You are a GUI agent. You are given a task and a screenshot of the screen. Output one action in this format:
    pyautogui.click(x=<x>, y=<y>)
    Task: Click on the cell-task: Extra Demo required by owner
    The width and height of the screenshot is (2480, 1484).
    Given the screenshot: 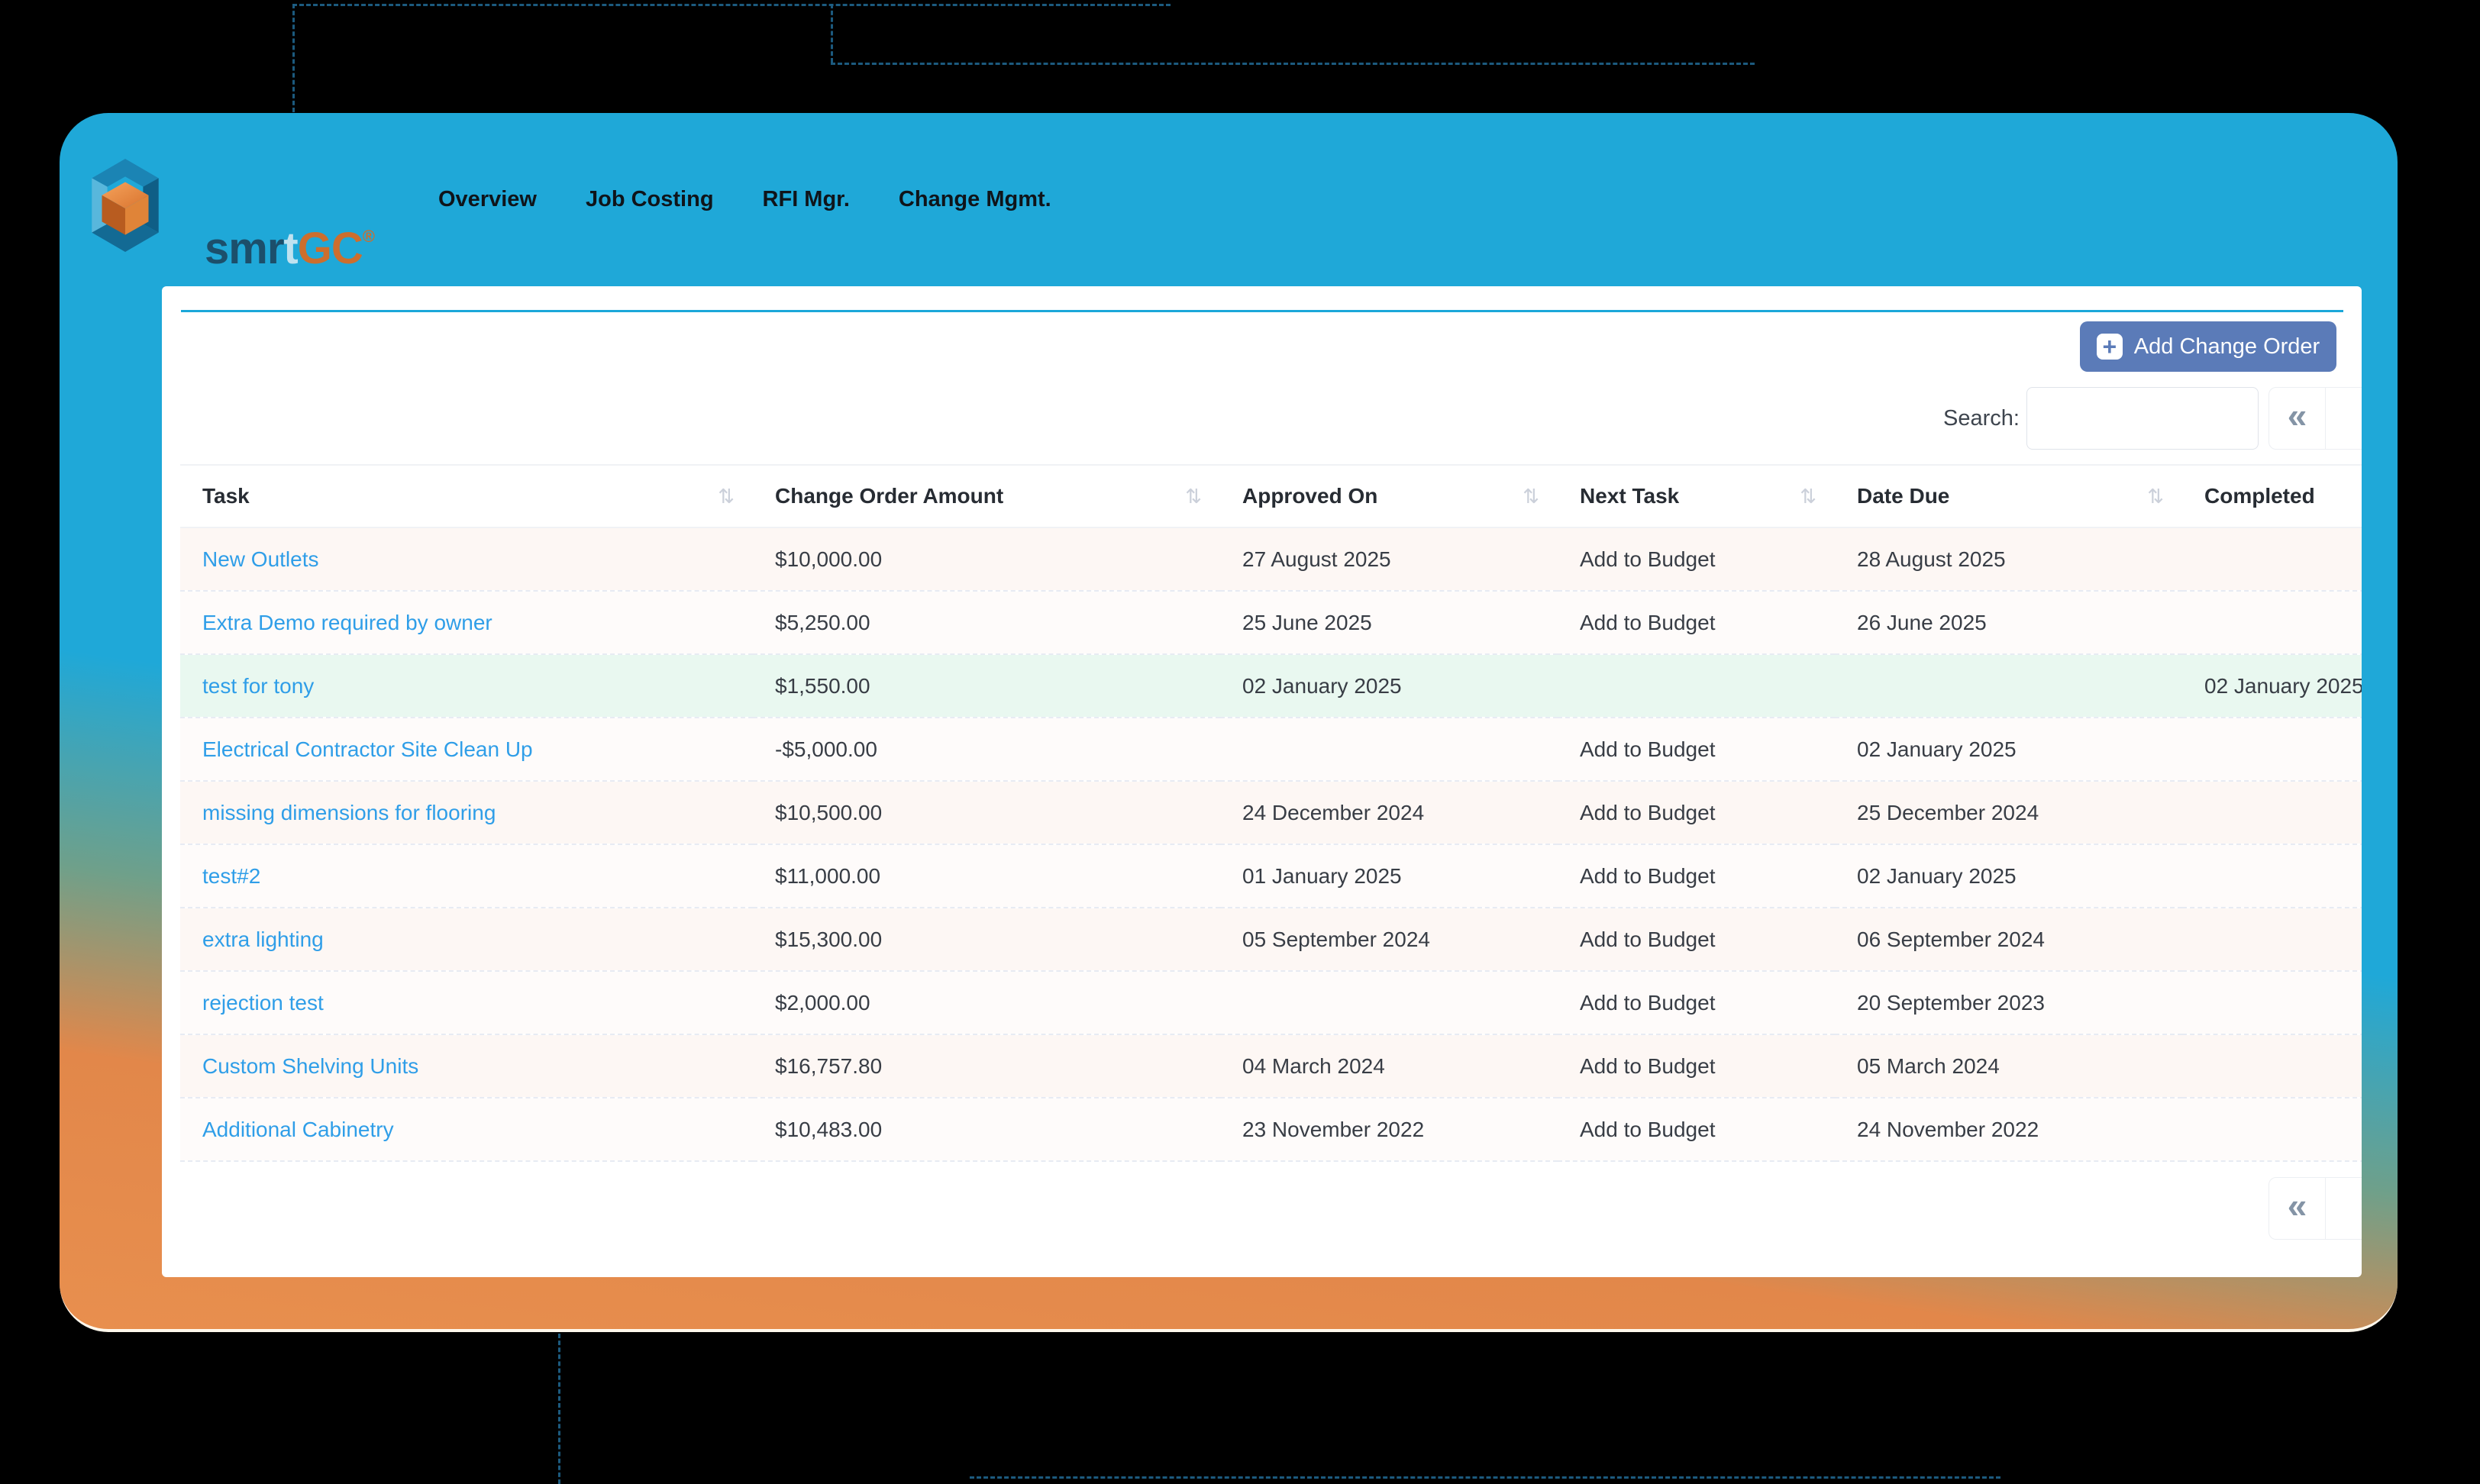 What is the action you would take?
    pyautogui.click(x=466, y=623)
    